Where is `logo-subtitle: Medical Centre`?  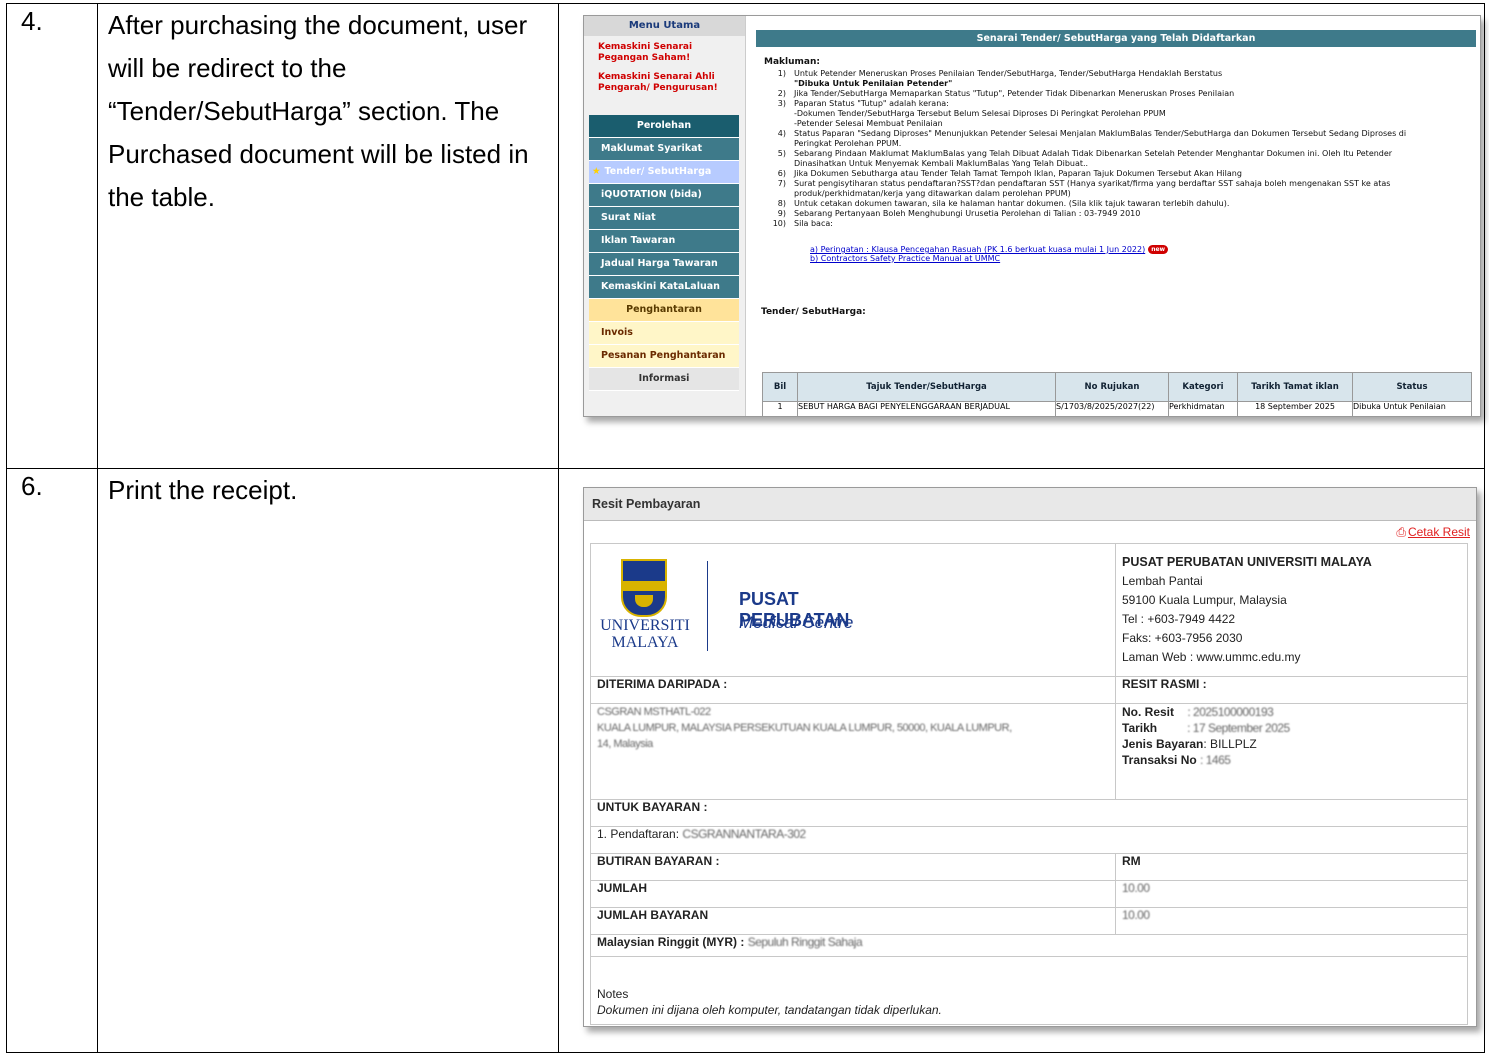
logo-subtitle: Medical Centre is located at coordinates (796, 622).